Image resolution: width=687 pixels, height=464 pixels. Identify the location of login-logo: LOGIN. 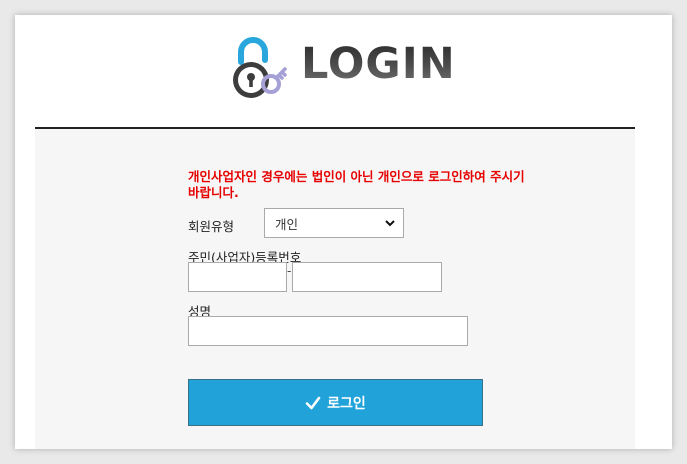
(342, 67).